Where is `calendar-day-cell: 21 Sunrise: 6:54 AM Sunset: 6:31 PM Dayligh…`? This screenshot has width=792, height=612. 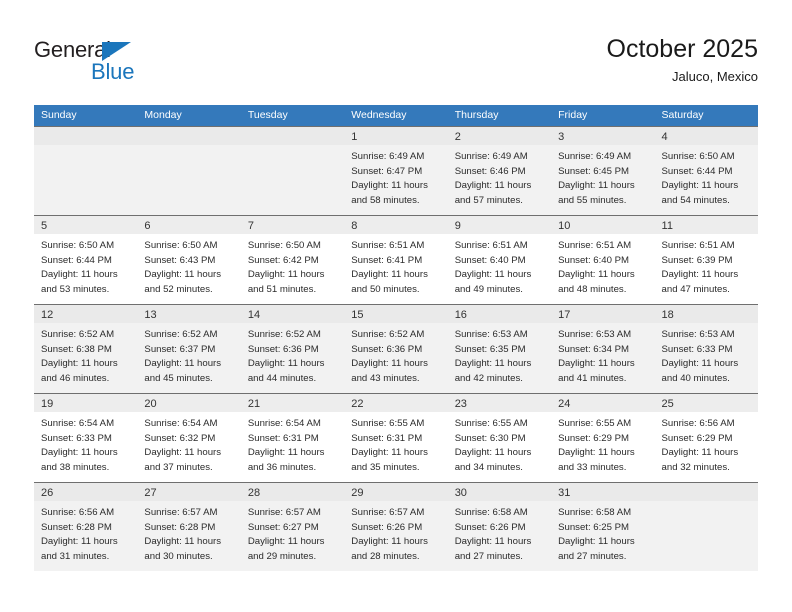 calendar-day-cell: 21 Sunrise: 6:54 AM Sunset: 6:31 PM Dayligh… is located at coordinates (292, 437).